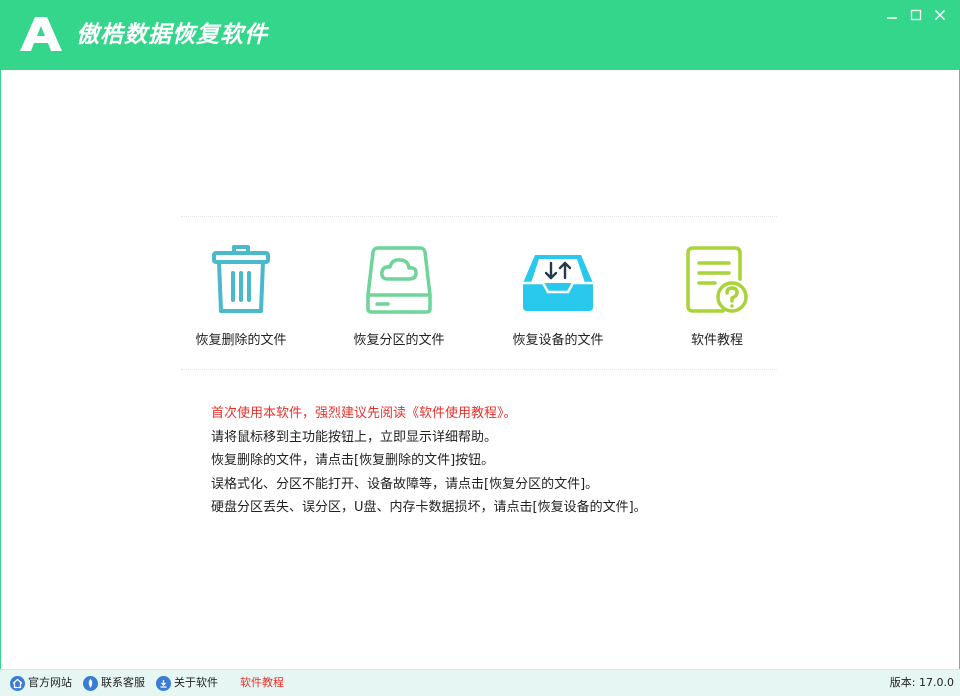 The width and height of the screenshot is (960, 696). I want to click on recover-deleted-files-button: 恢复删除的文件, so click(241, 294).